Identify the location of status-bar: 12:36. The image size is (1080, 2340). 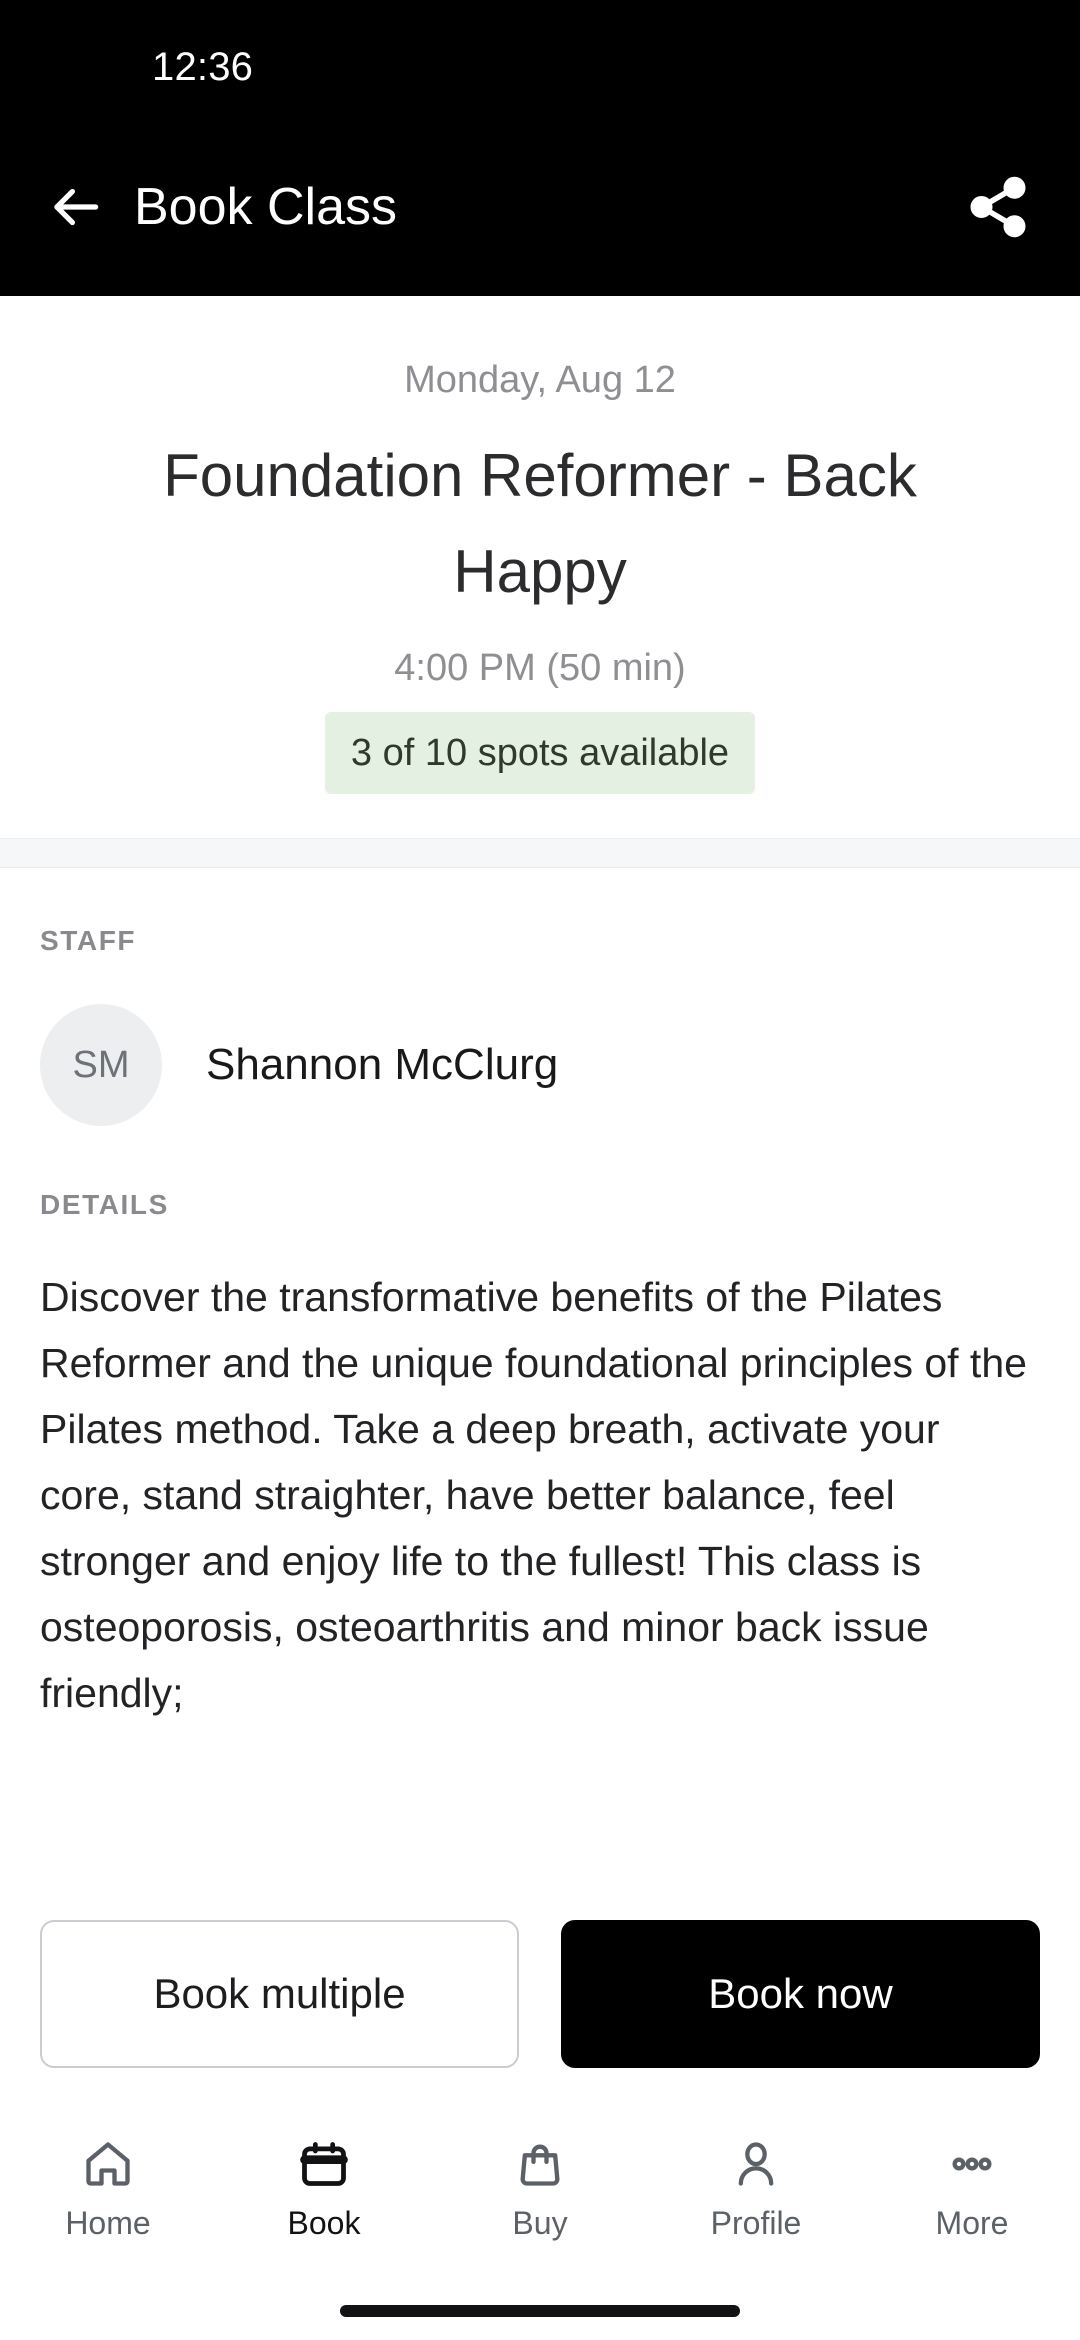
(540, 59).